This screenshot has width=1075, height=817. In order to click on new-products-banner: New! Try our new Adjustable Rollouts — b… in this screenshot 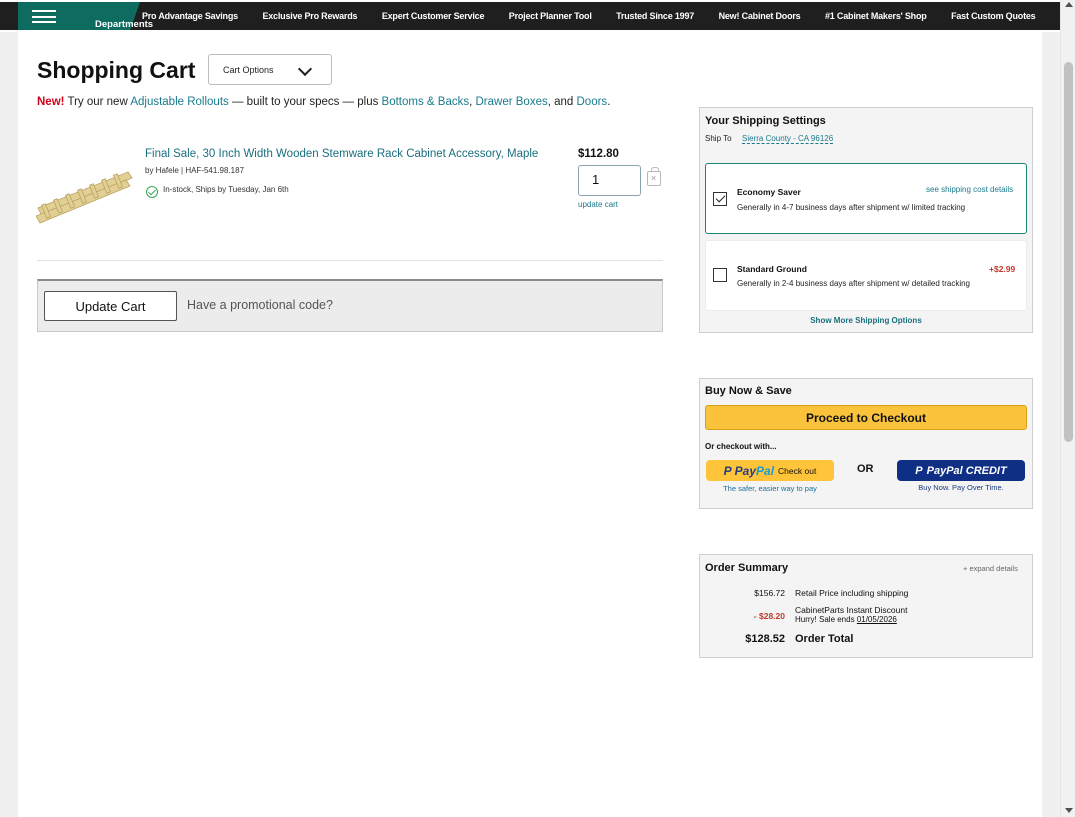, I will do `click(323, 102)`.